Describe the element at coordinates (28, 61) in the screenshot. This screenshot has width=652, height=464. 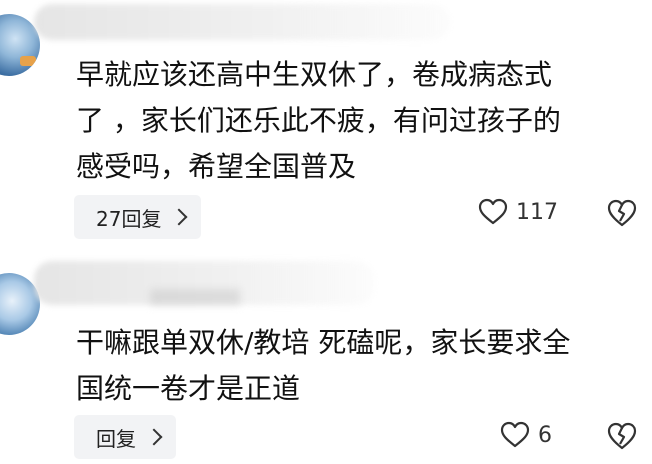
I see `avatar-badge` at that location.